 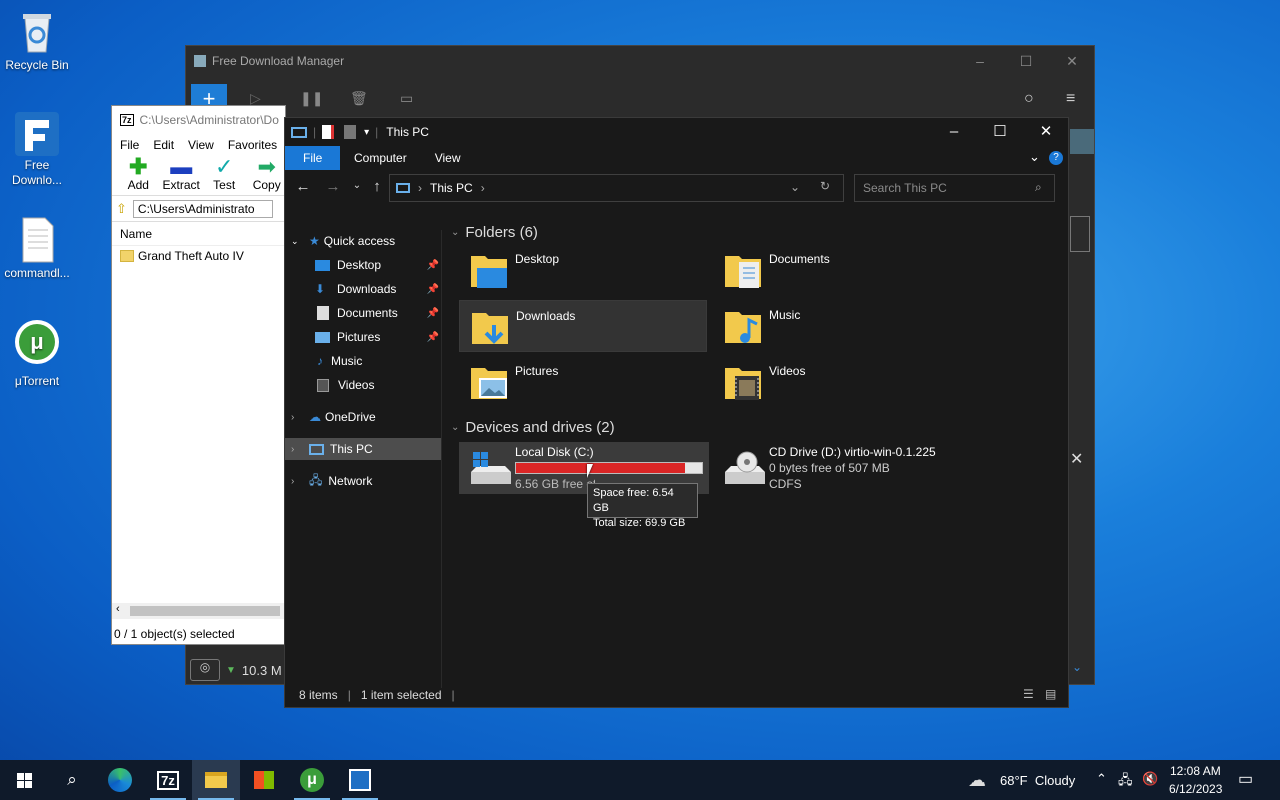 I want to click on nav-downloads: ⬇ Downloads 📌, so click(x=377, y=289).